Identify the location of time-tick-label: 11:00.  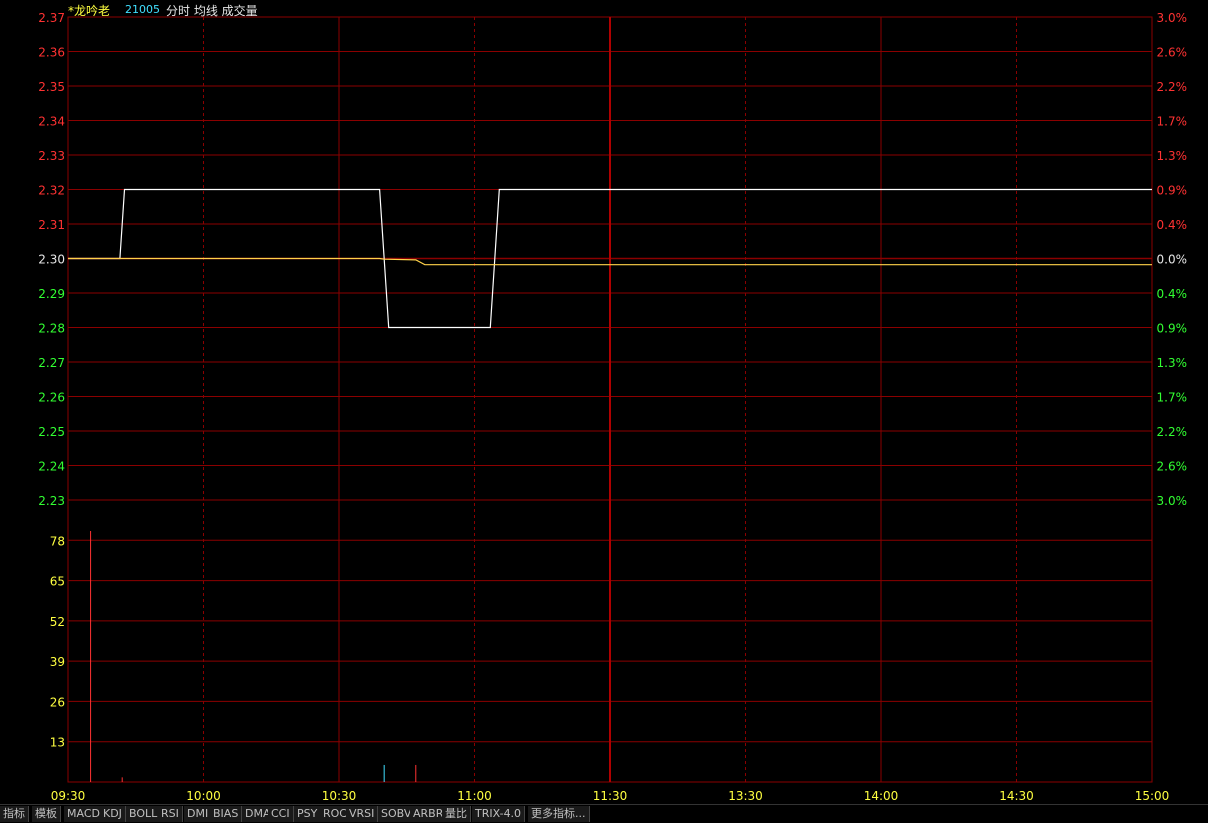
(474, 796).